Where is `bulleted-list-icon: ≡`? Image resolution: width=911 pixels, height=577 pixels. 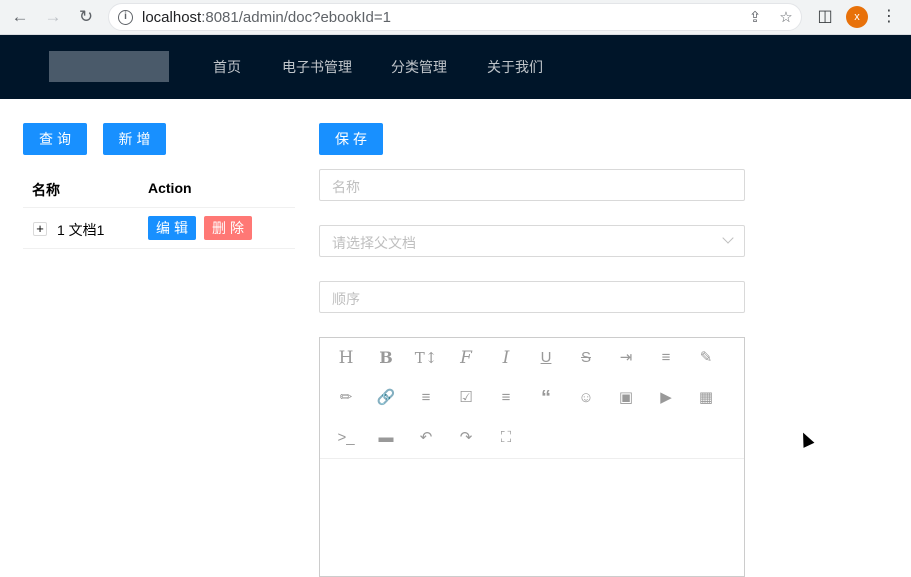
bulleted-list-icon: ≡ is located at coordinates (426, 398).